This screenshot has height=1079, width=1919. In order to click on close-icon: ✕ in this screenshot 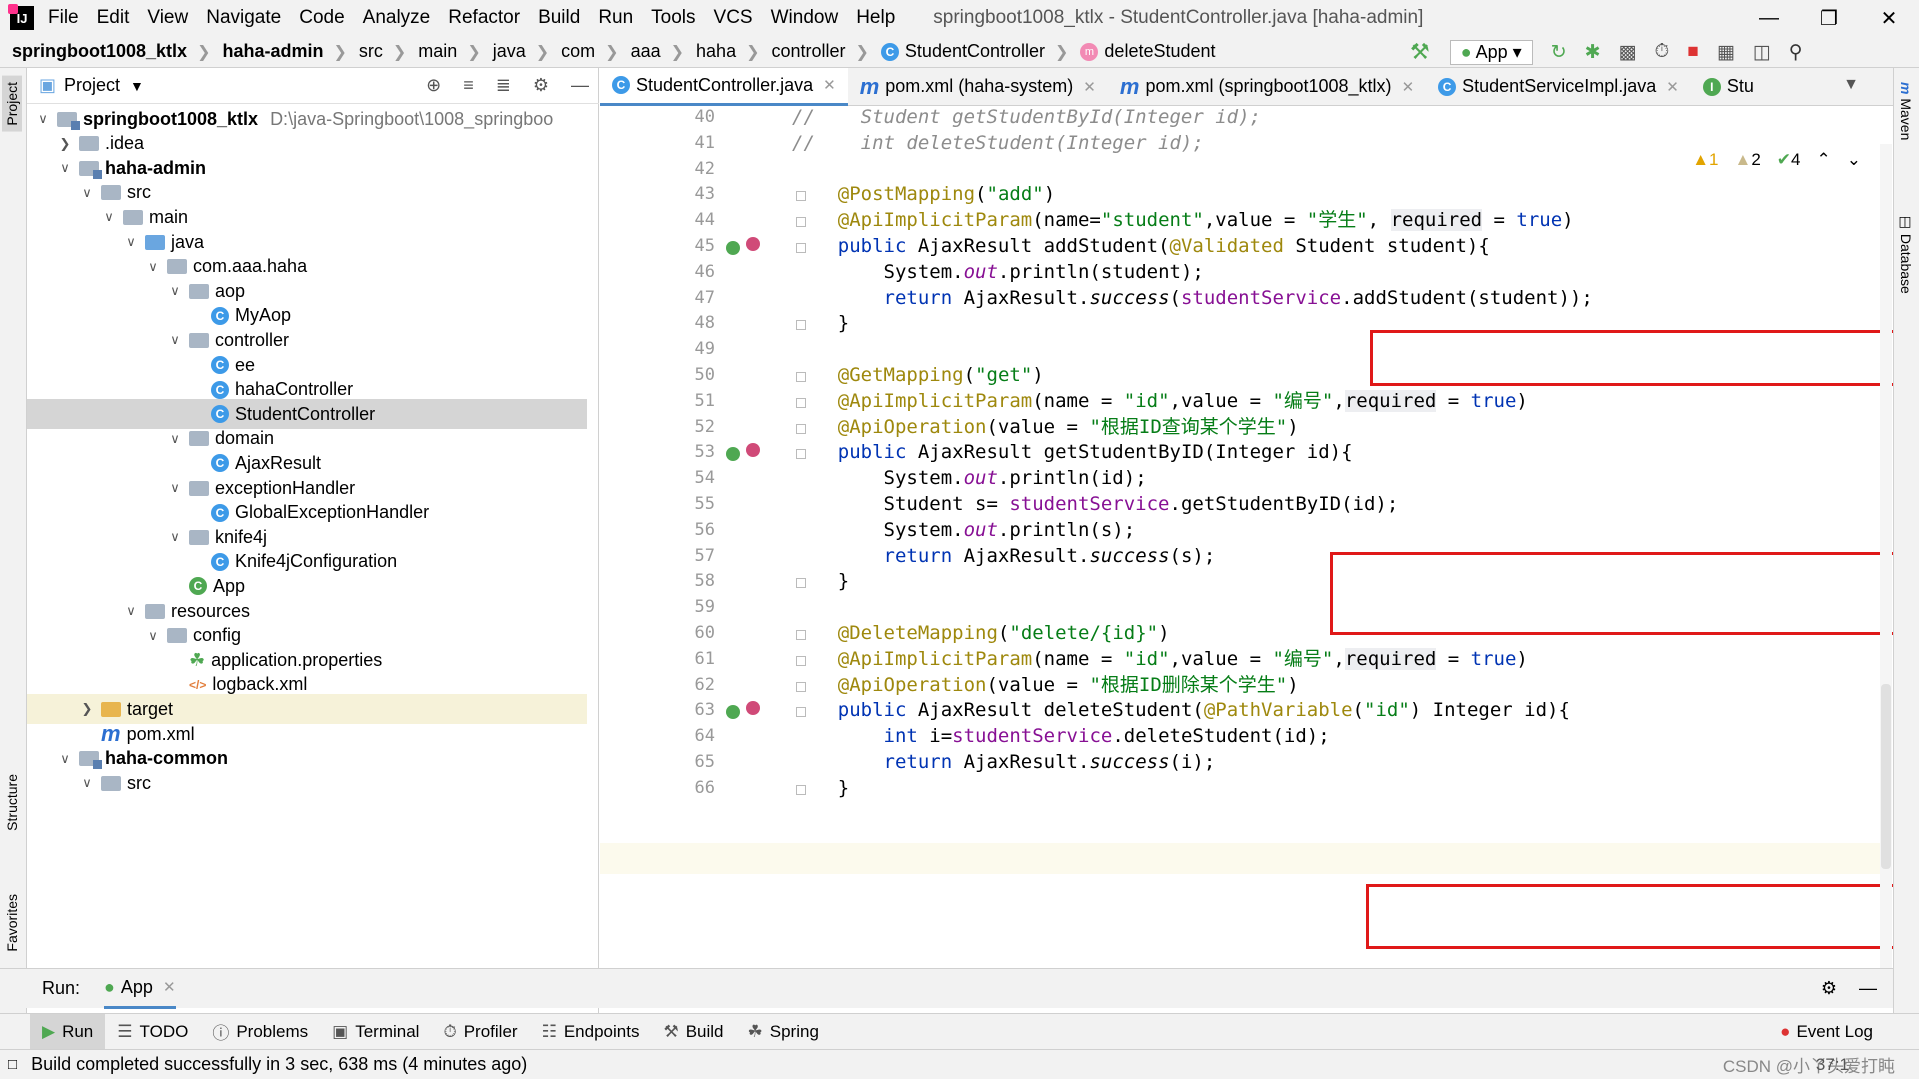, I will do `click(1889, 18)`.